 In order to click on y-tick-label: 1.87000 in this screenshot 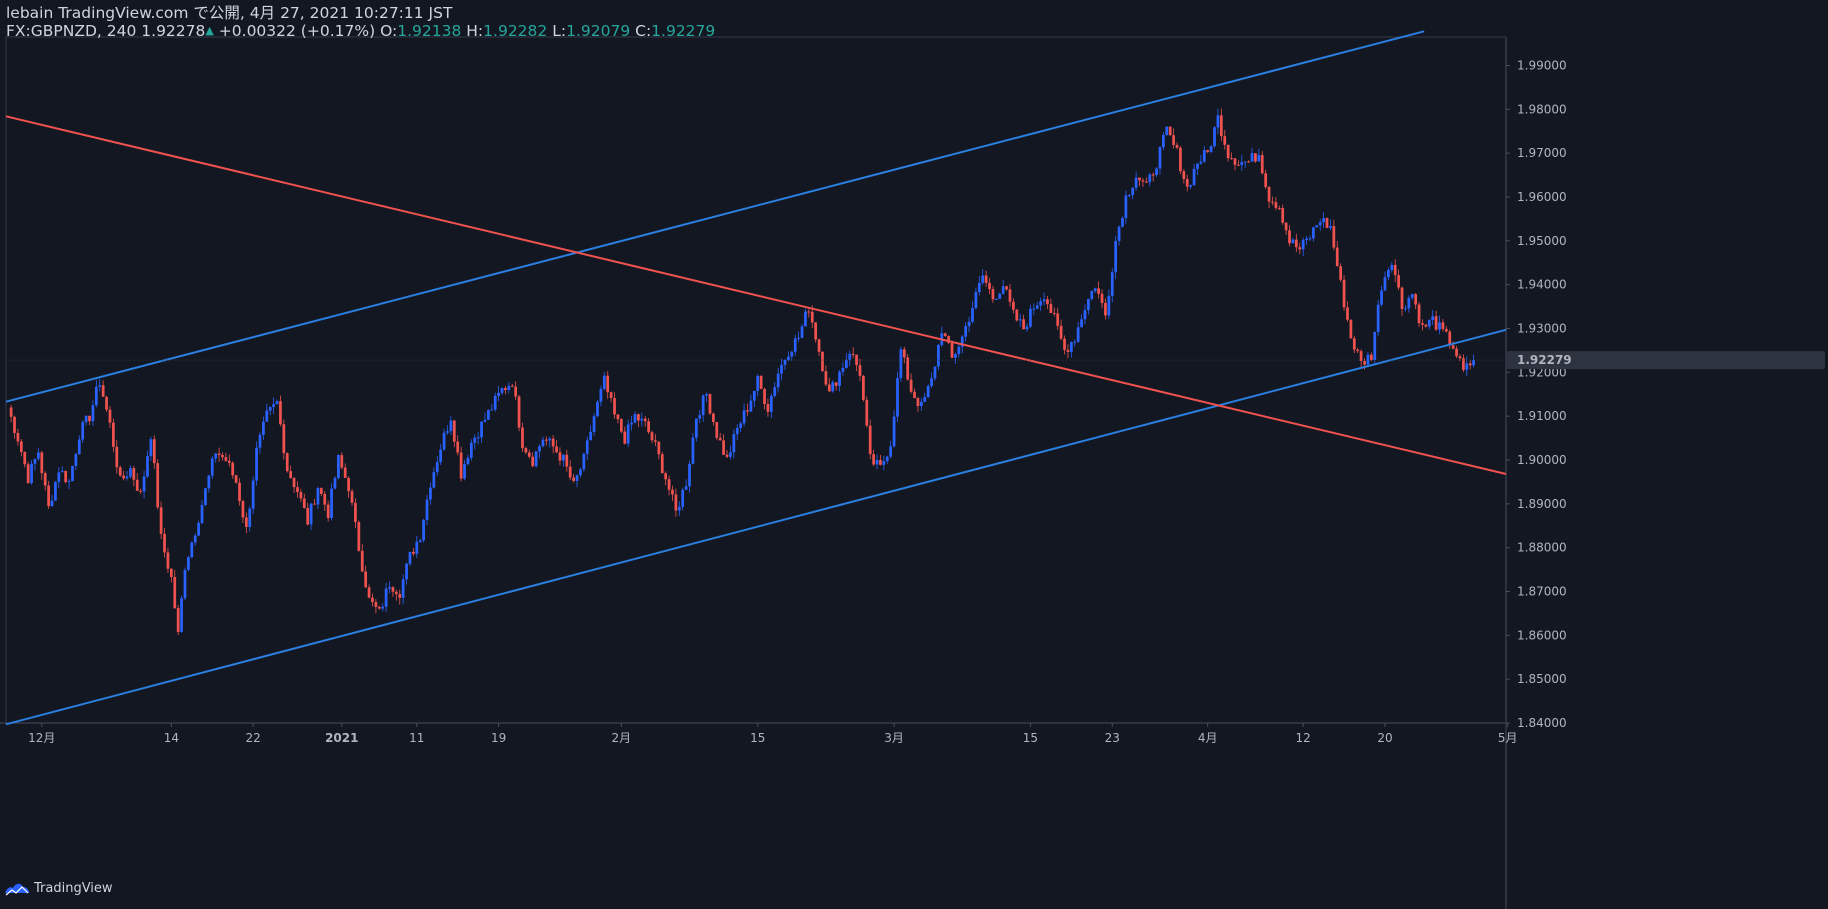, I will do `click(1542, 591)`.